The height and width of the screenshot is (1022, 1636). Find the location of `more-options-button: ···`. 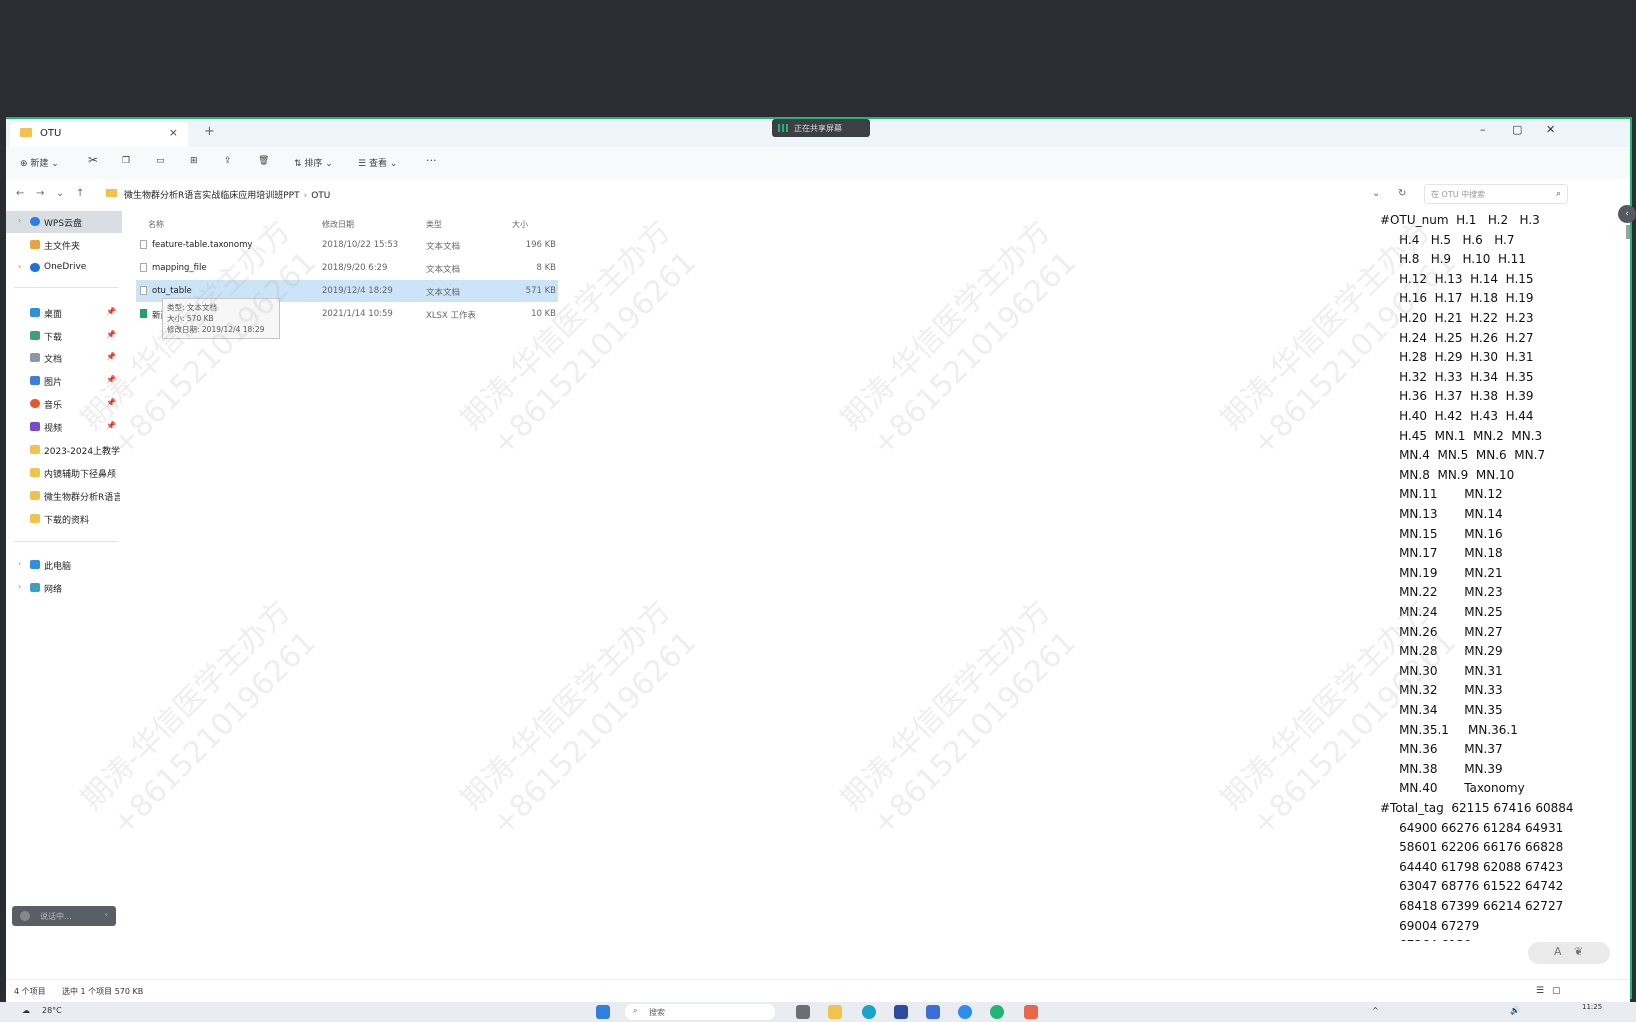

more-options-button: ··· is located at coordinates (431, 160).